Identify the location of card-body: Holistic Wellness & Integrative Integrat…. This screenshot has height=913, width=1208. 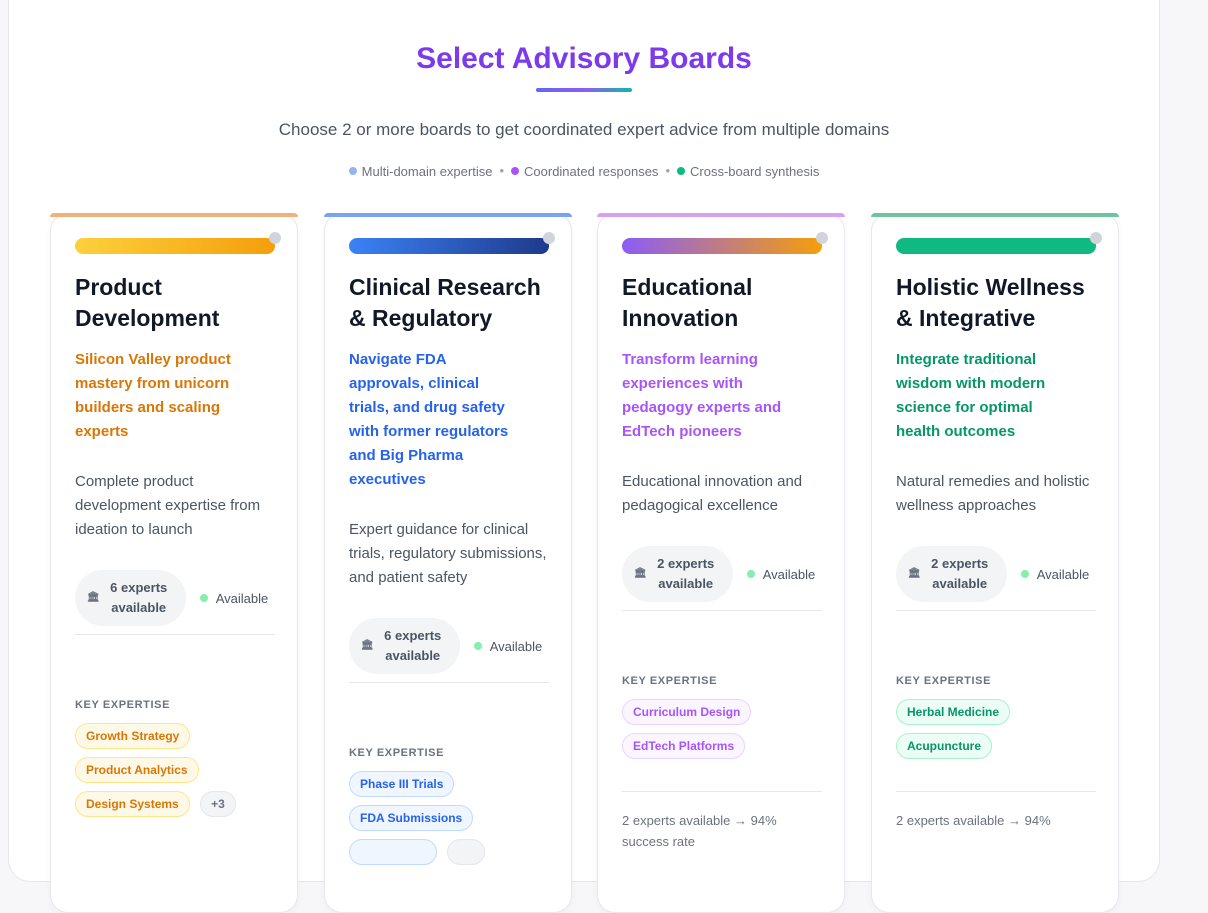
(998, 551).